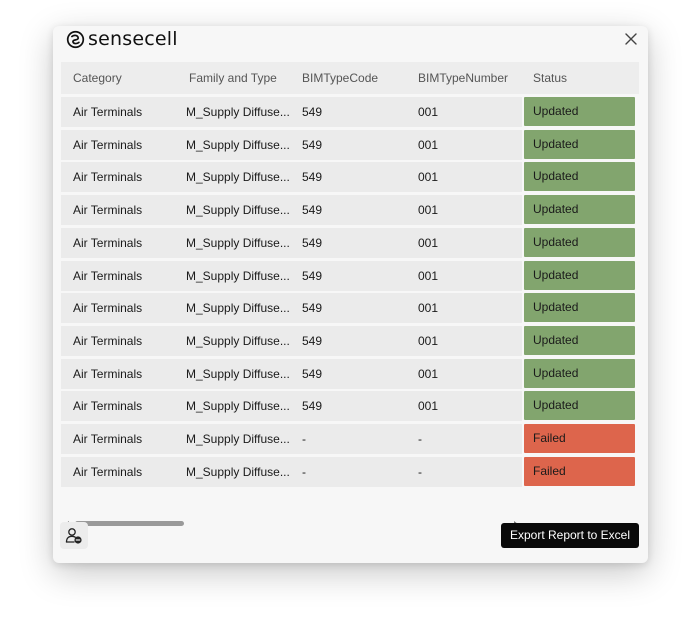  I want to click on column-header-bim-type-number: BIMTypeNumber, so click(463, 78).